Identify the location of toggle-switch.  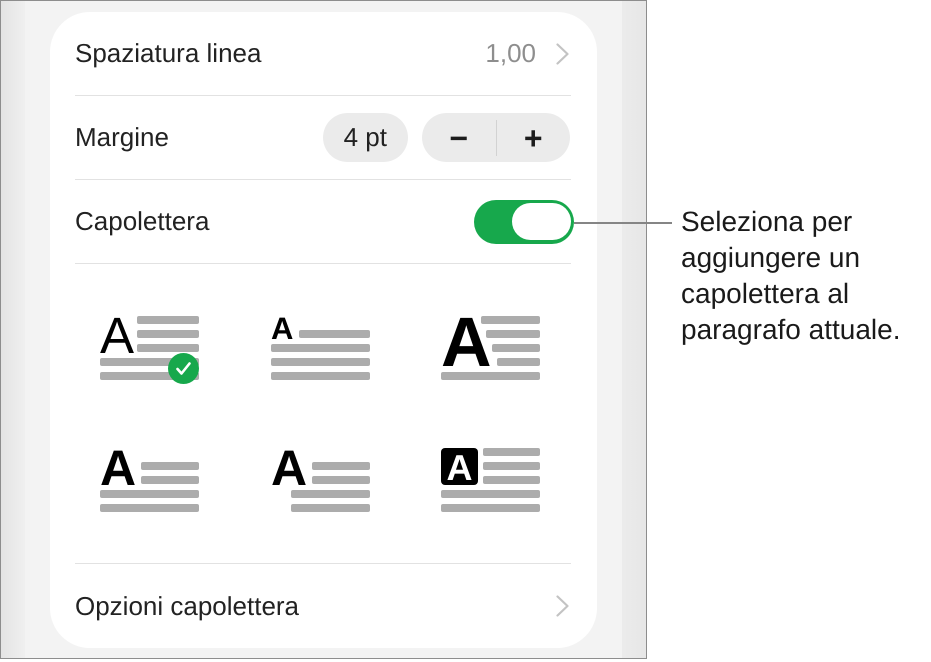
(524, 222).